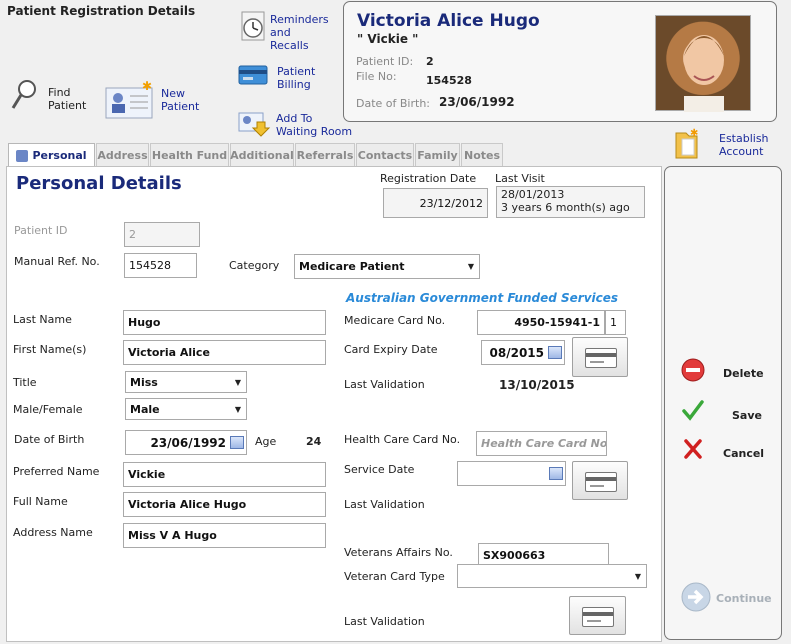 The width and height of the screenshot is (791, 644). I want to click on tab-address: Address, so click(122, 155).